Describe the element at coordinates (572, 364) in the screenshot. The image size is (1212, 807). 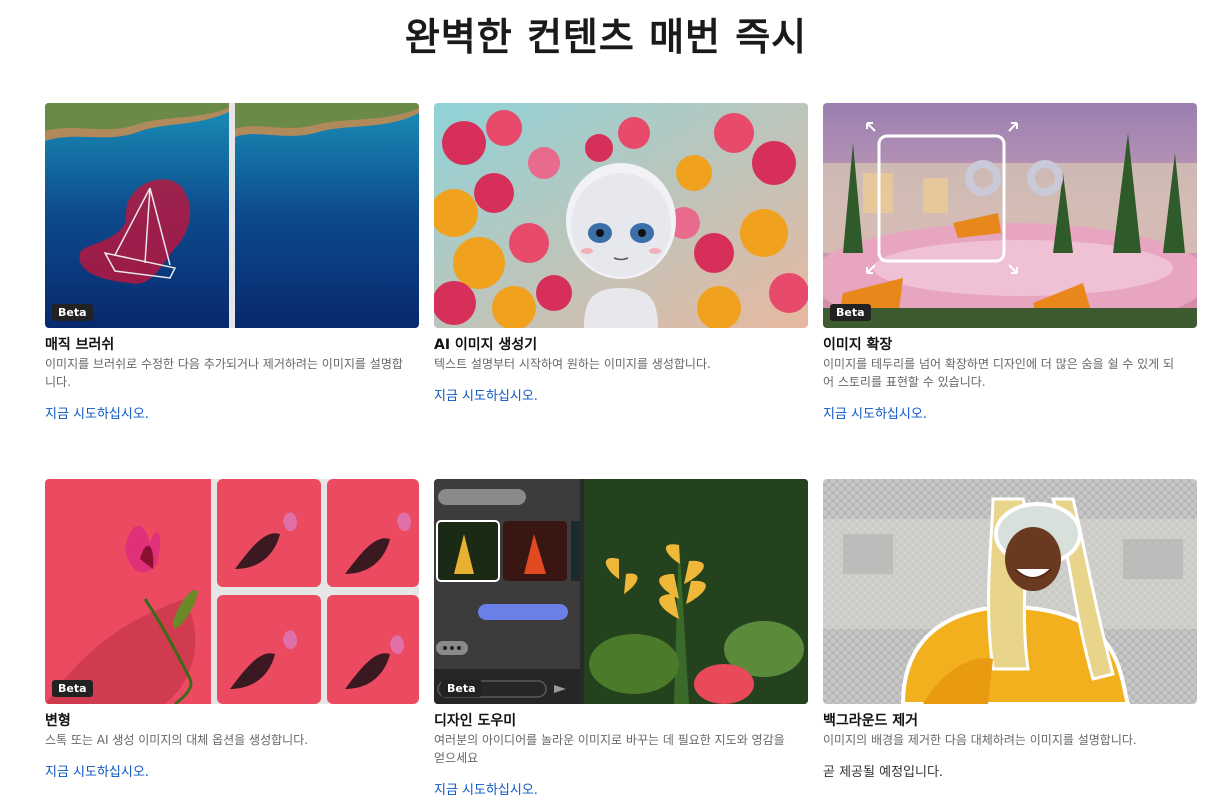
I see `card-description: 텍스트 설명부터 시작하여 원하는 이미지를 생성합니다.` at that location.